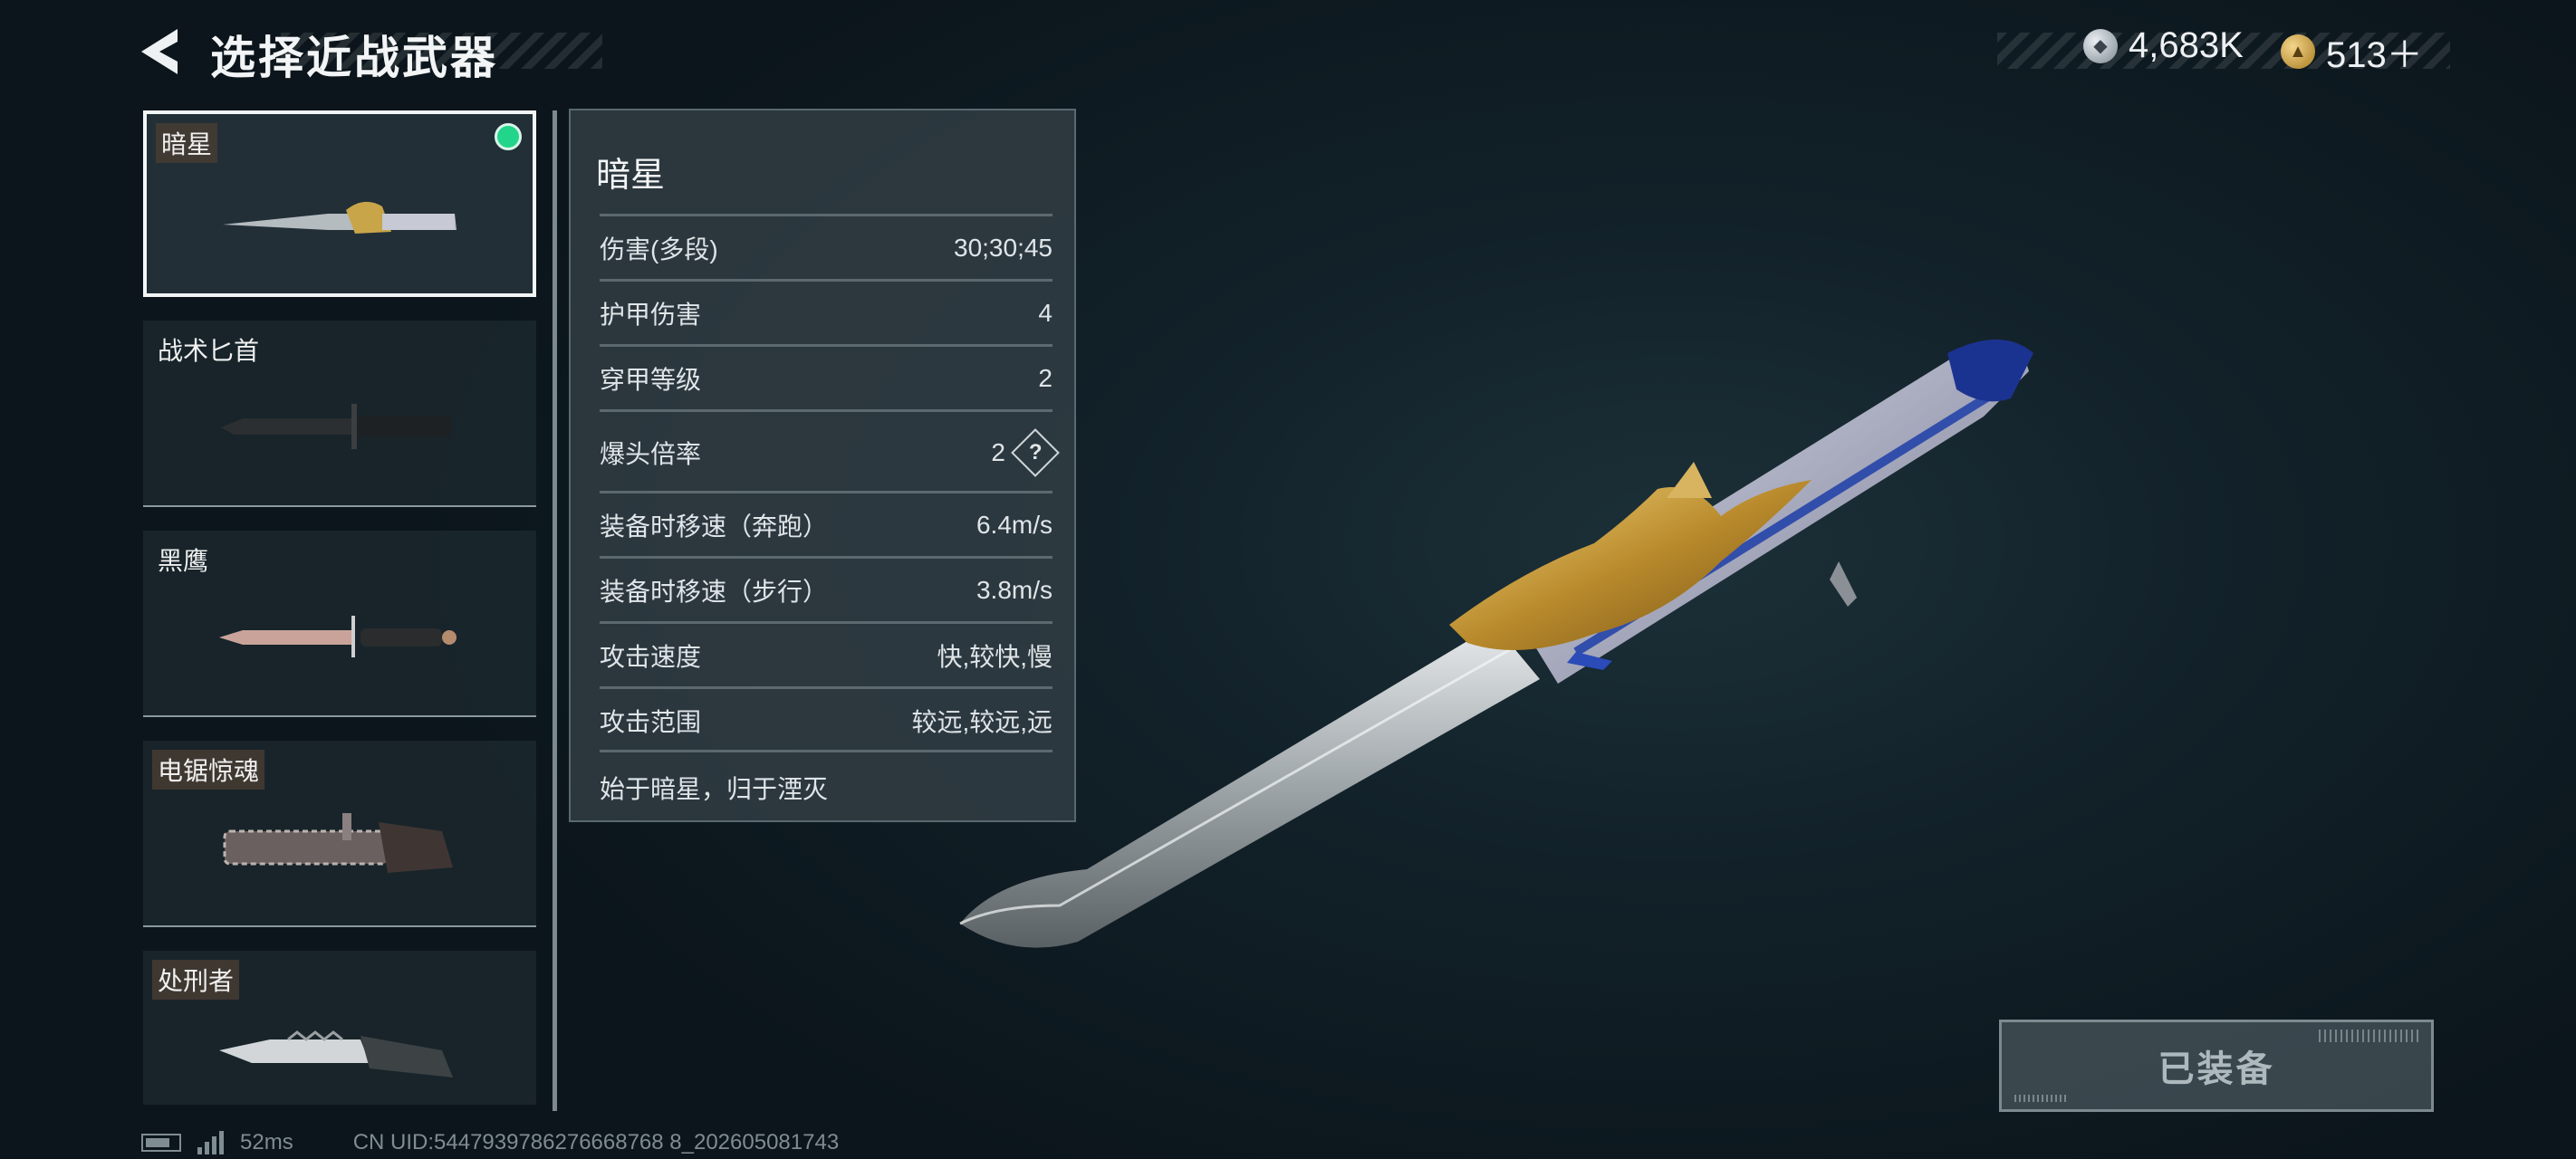  Describe the element at coordinates (1035, 453) in the screenshot. I see `help-question-icon: ?` at that location.